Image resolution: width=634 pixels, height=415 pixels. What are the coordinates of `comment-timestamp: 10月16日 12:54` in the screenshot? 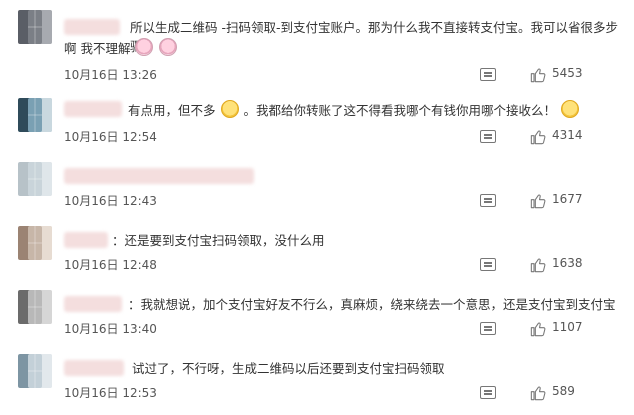 It's located at (110, 137).